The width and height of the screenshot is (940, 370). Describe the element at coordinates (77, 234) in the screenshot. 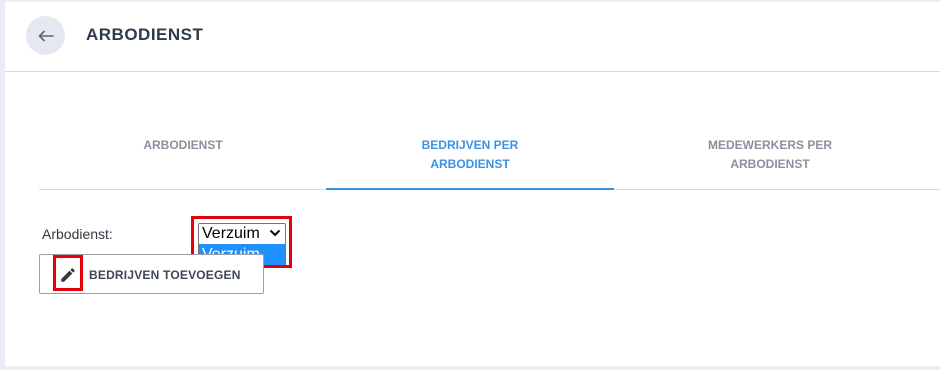

I see `arbodienst-label: Arbodienst:` at that location.